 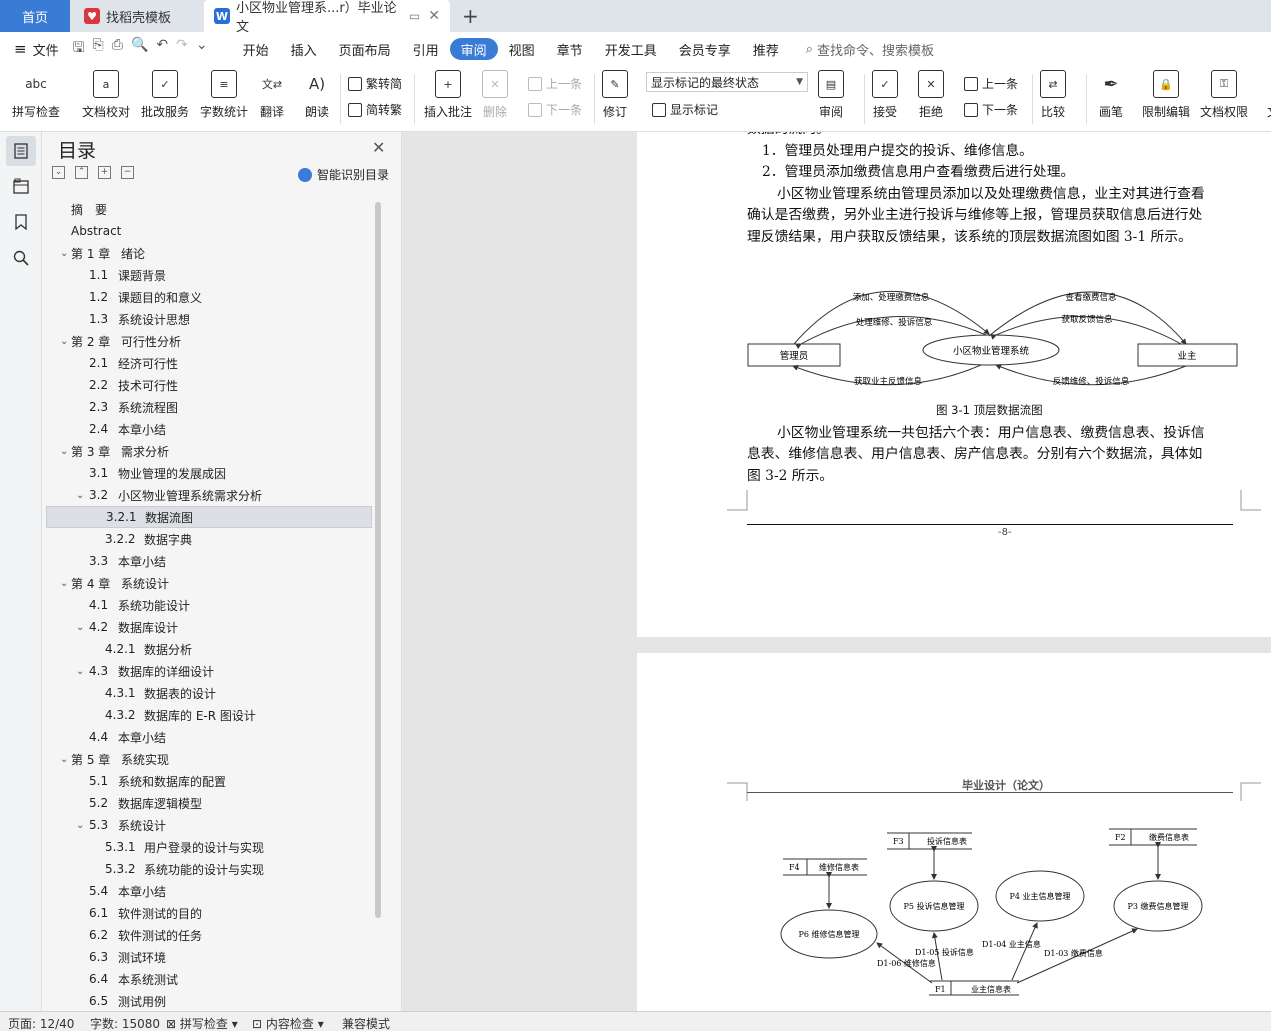 What do you see at coordinates (1111, 95) in the screenshot?
I see `pen-button: ✒ 画笔` at bounding box center [1111, 95].